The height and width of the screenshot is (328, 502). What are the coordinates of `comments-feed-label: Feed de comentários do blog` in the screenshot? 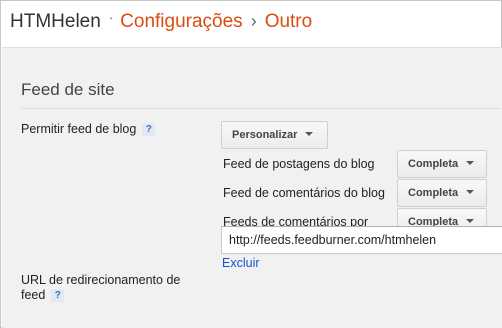 It's located at (304, 193).